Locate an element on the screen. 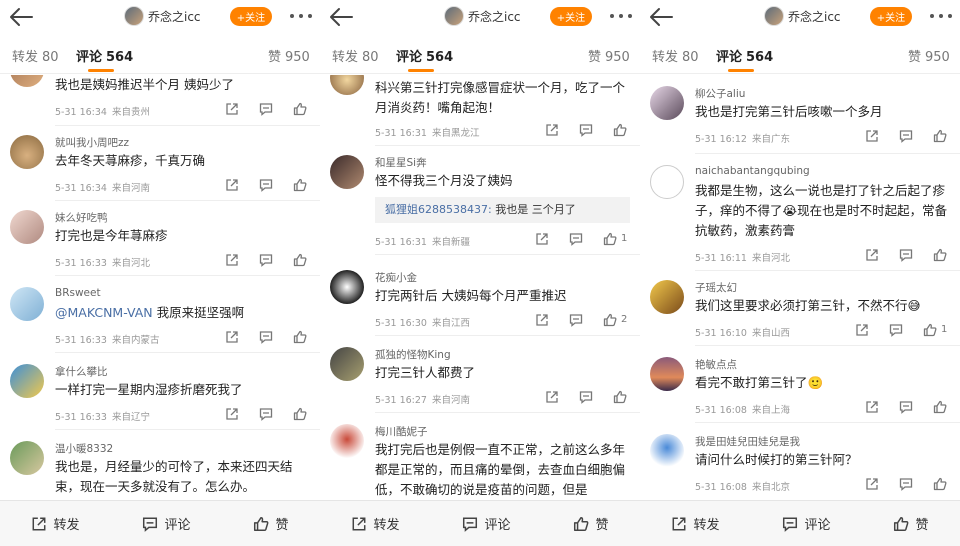 This screenshot has width=960, height=546. commenter-name: 就叫我小周吧zz is located at coordinates (92, 142).